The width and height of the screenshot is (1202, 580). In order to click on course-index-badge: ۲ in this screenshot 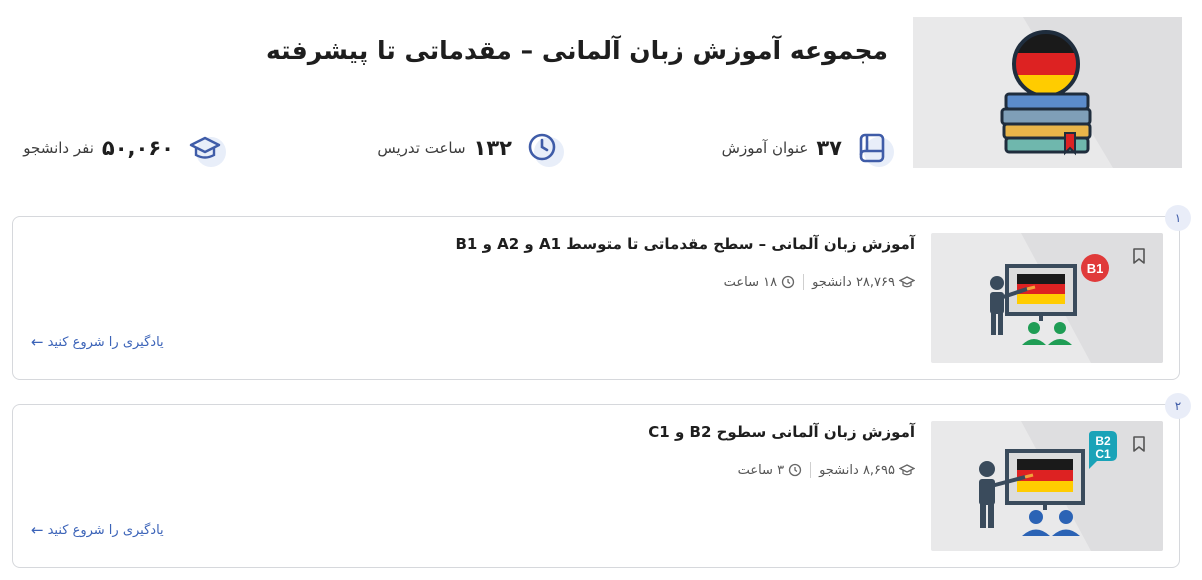, I will do `click(1178, 406)`.